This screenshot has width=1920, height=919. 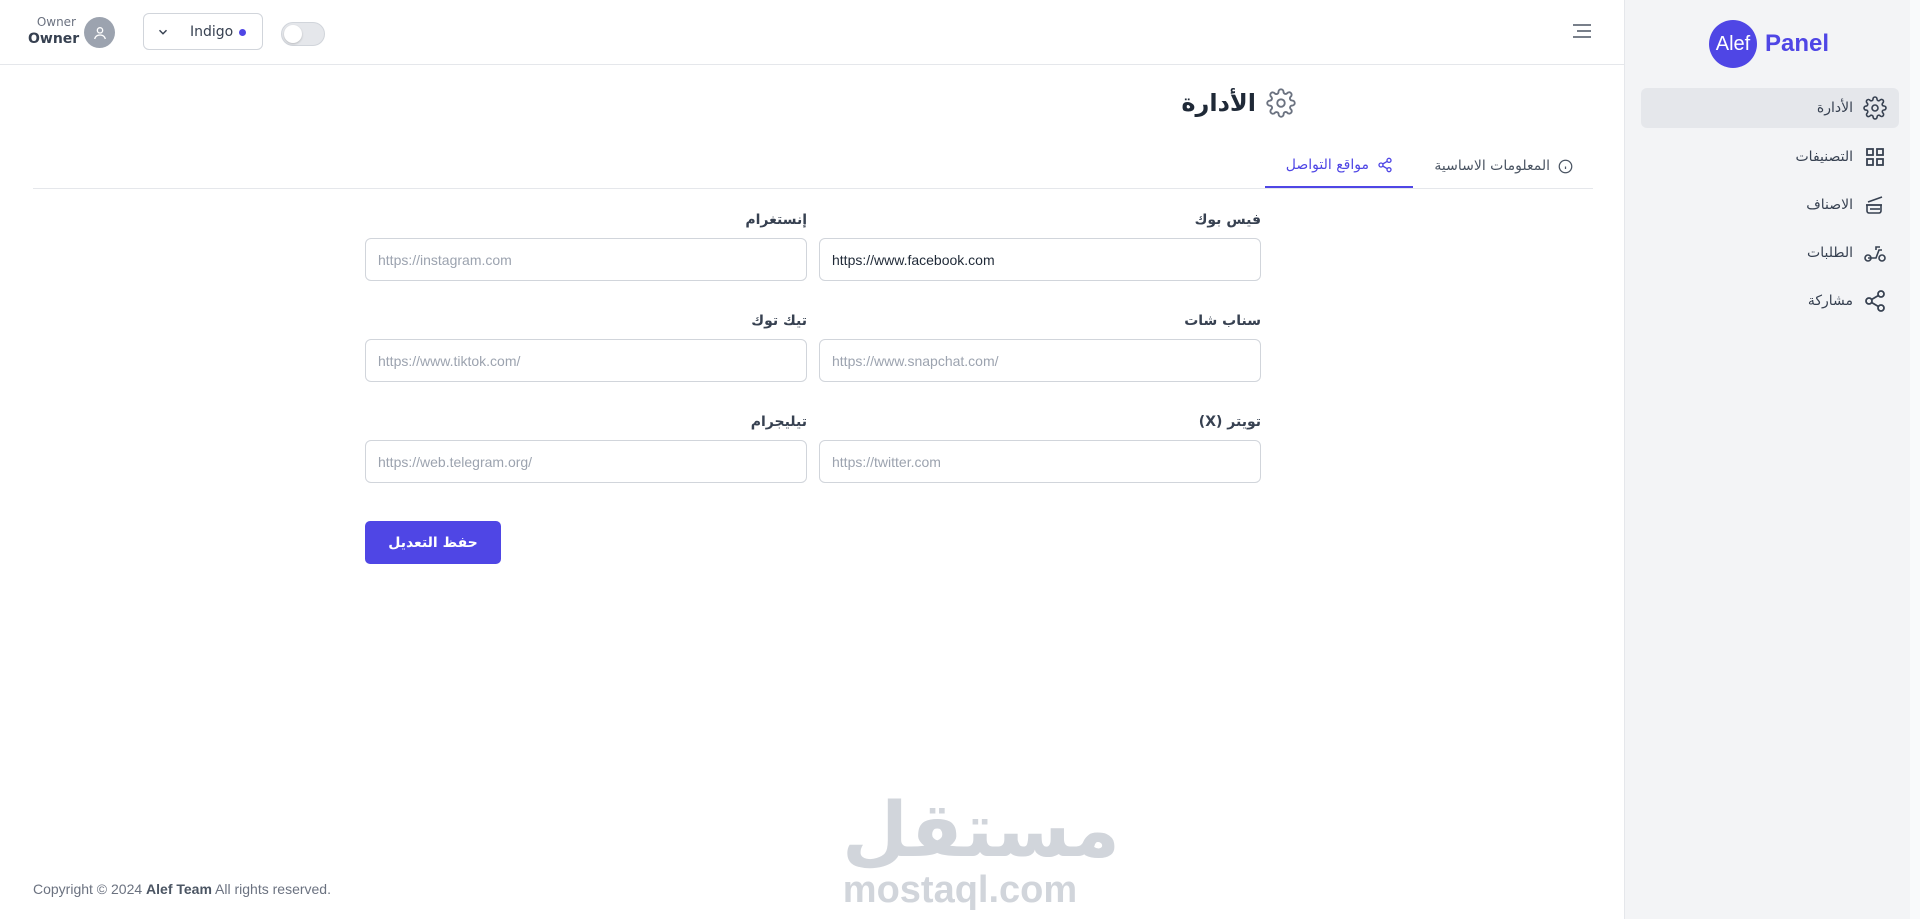 What do you see at coordinates (1222, 321) in the screenshot?
I see `snapchat-label: سناب شات` at bounding box center [1222, 321].